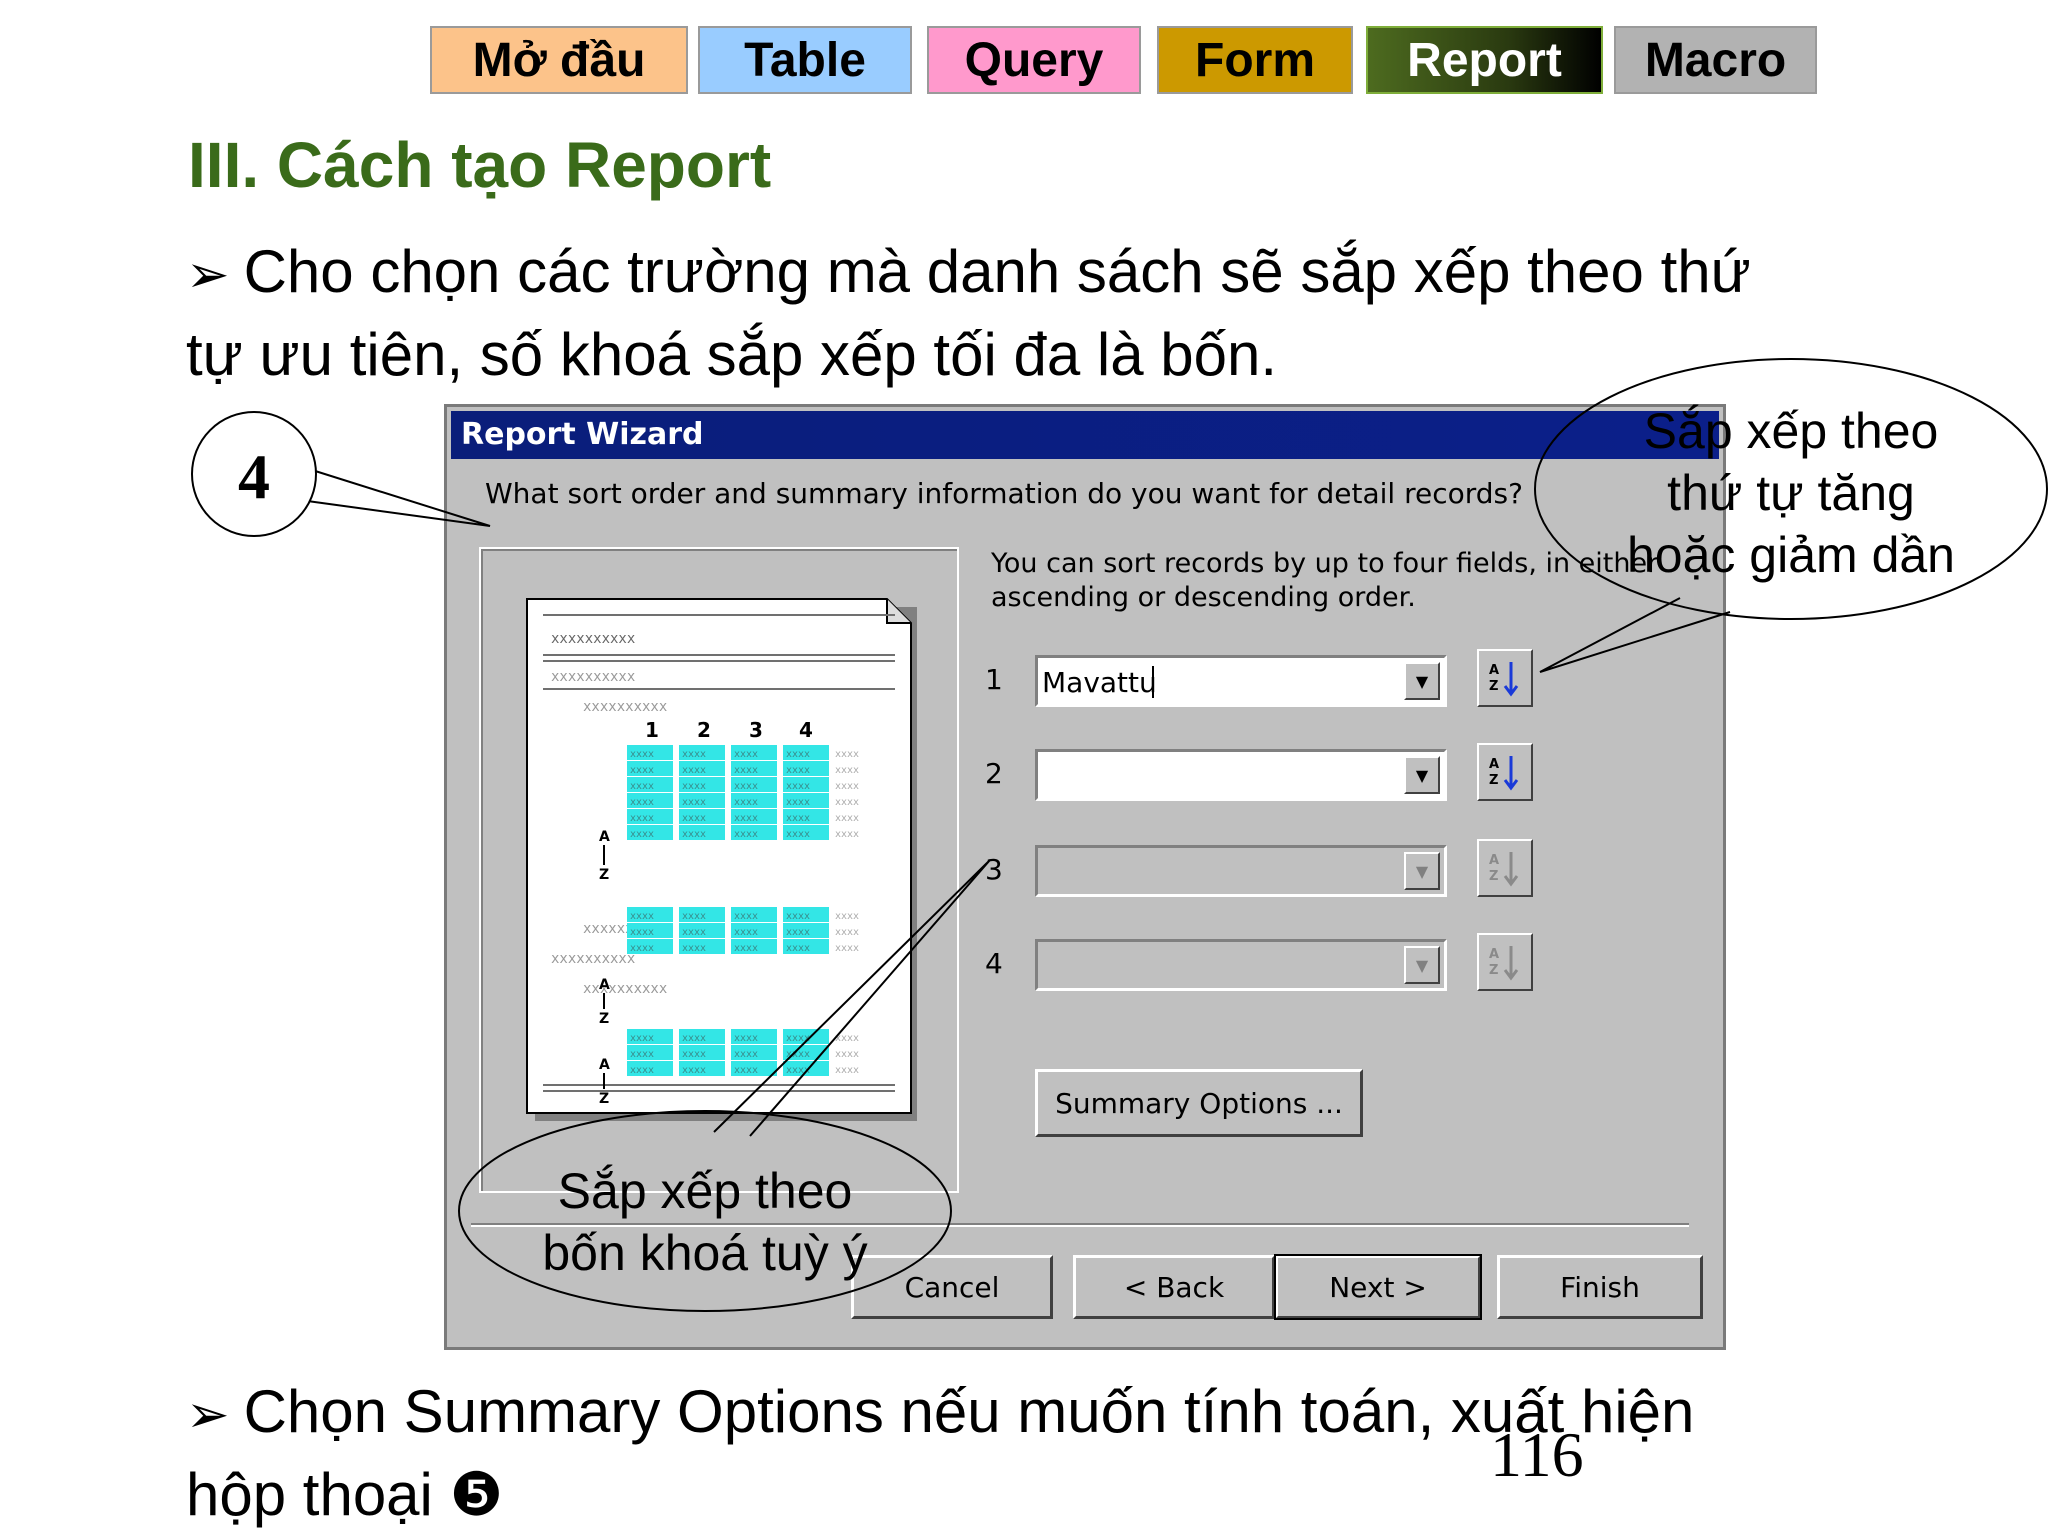 This screenshot has width=2048, height=1536. I want to click on nav-tab-form: Form, so click(1255, 60).